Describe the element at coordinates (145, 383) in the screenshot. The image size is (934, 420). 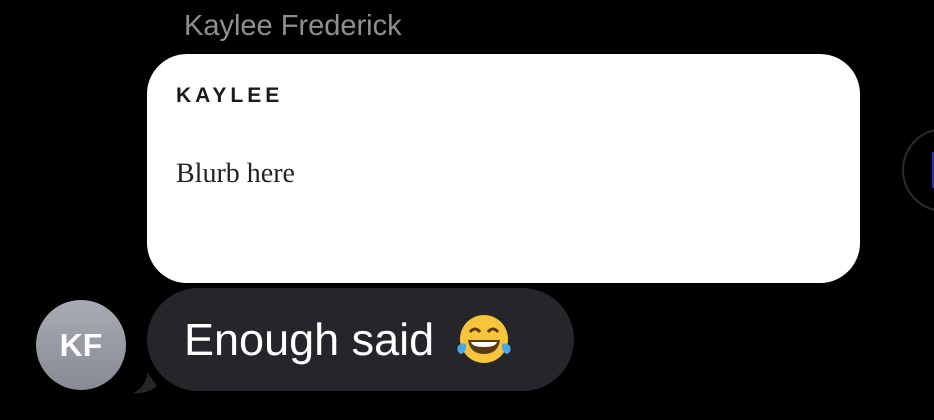
I see `bubble-tail` at that location.